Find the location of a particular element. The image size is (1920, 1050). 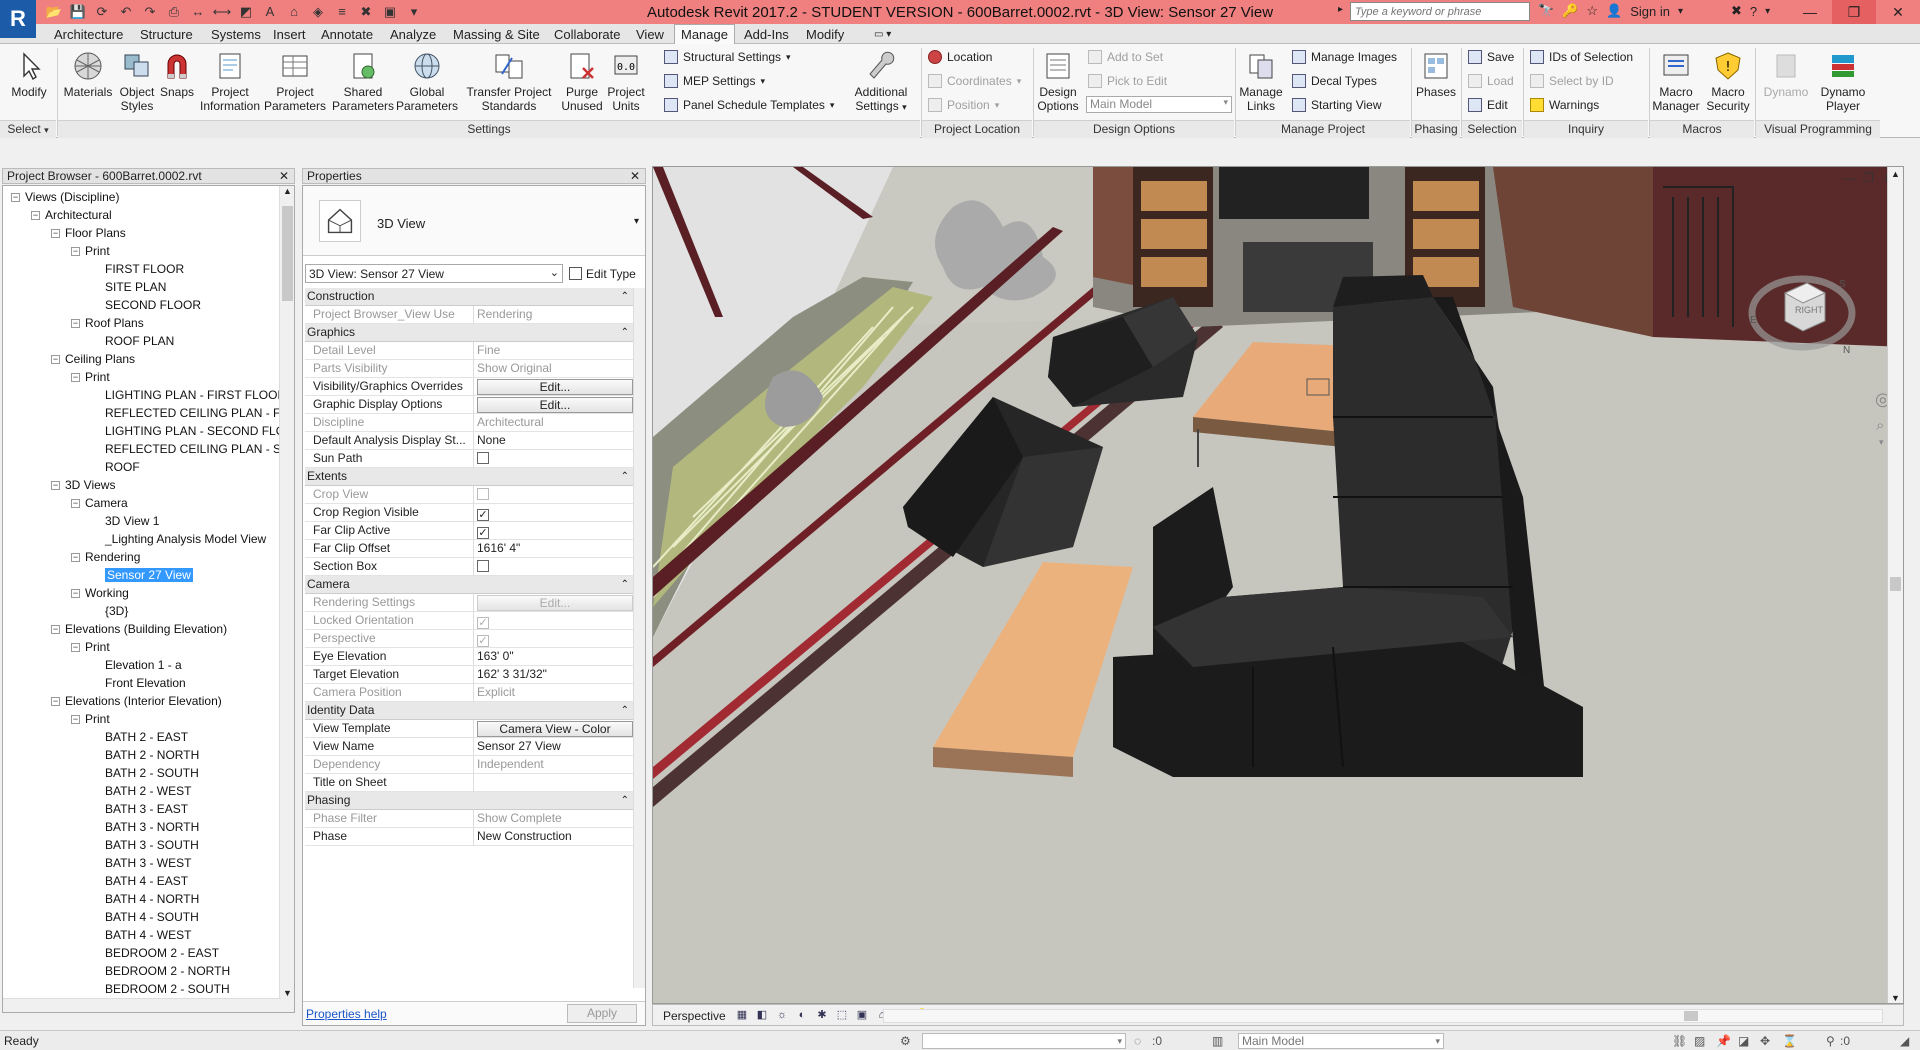

tree-item: BEDROOM 2 - SOUTH is located at coordinates (160, 989).